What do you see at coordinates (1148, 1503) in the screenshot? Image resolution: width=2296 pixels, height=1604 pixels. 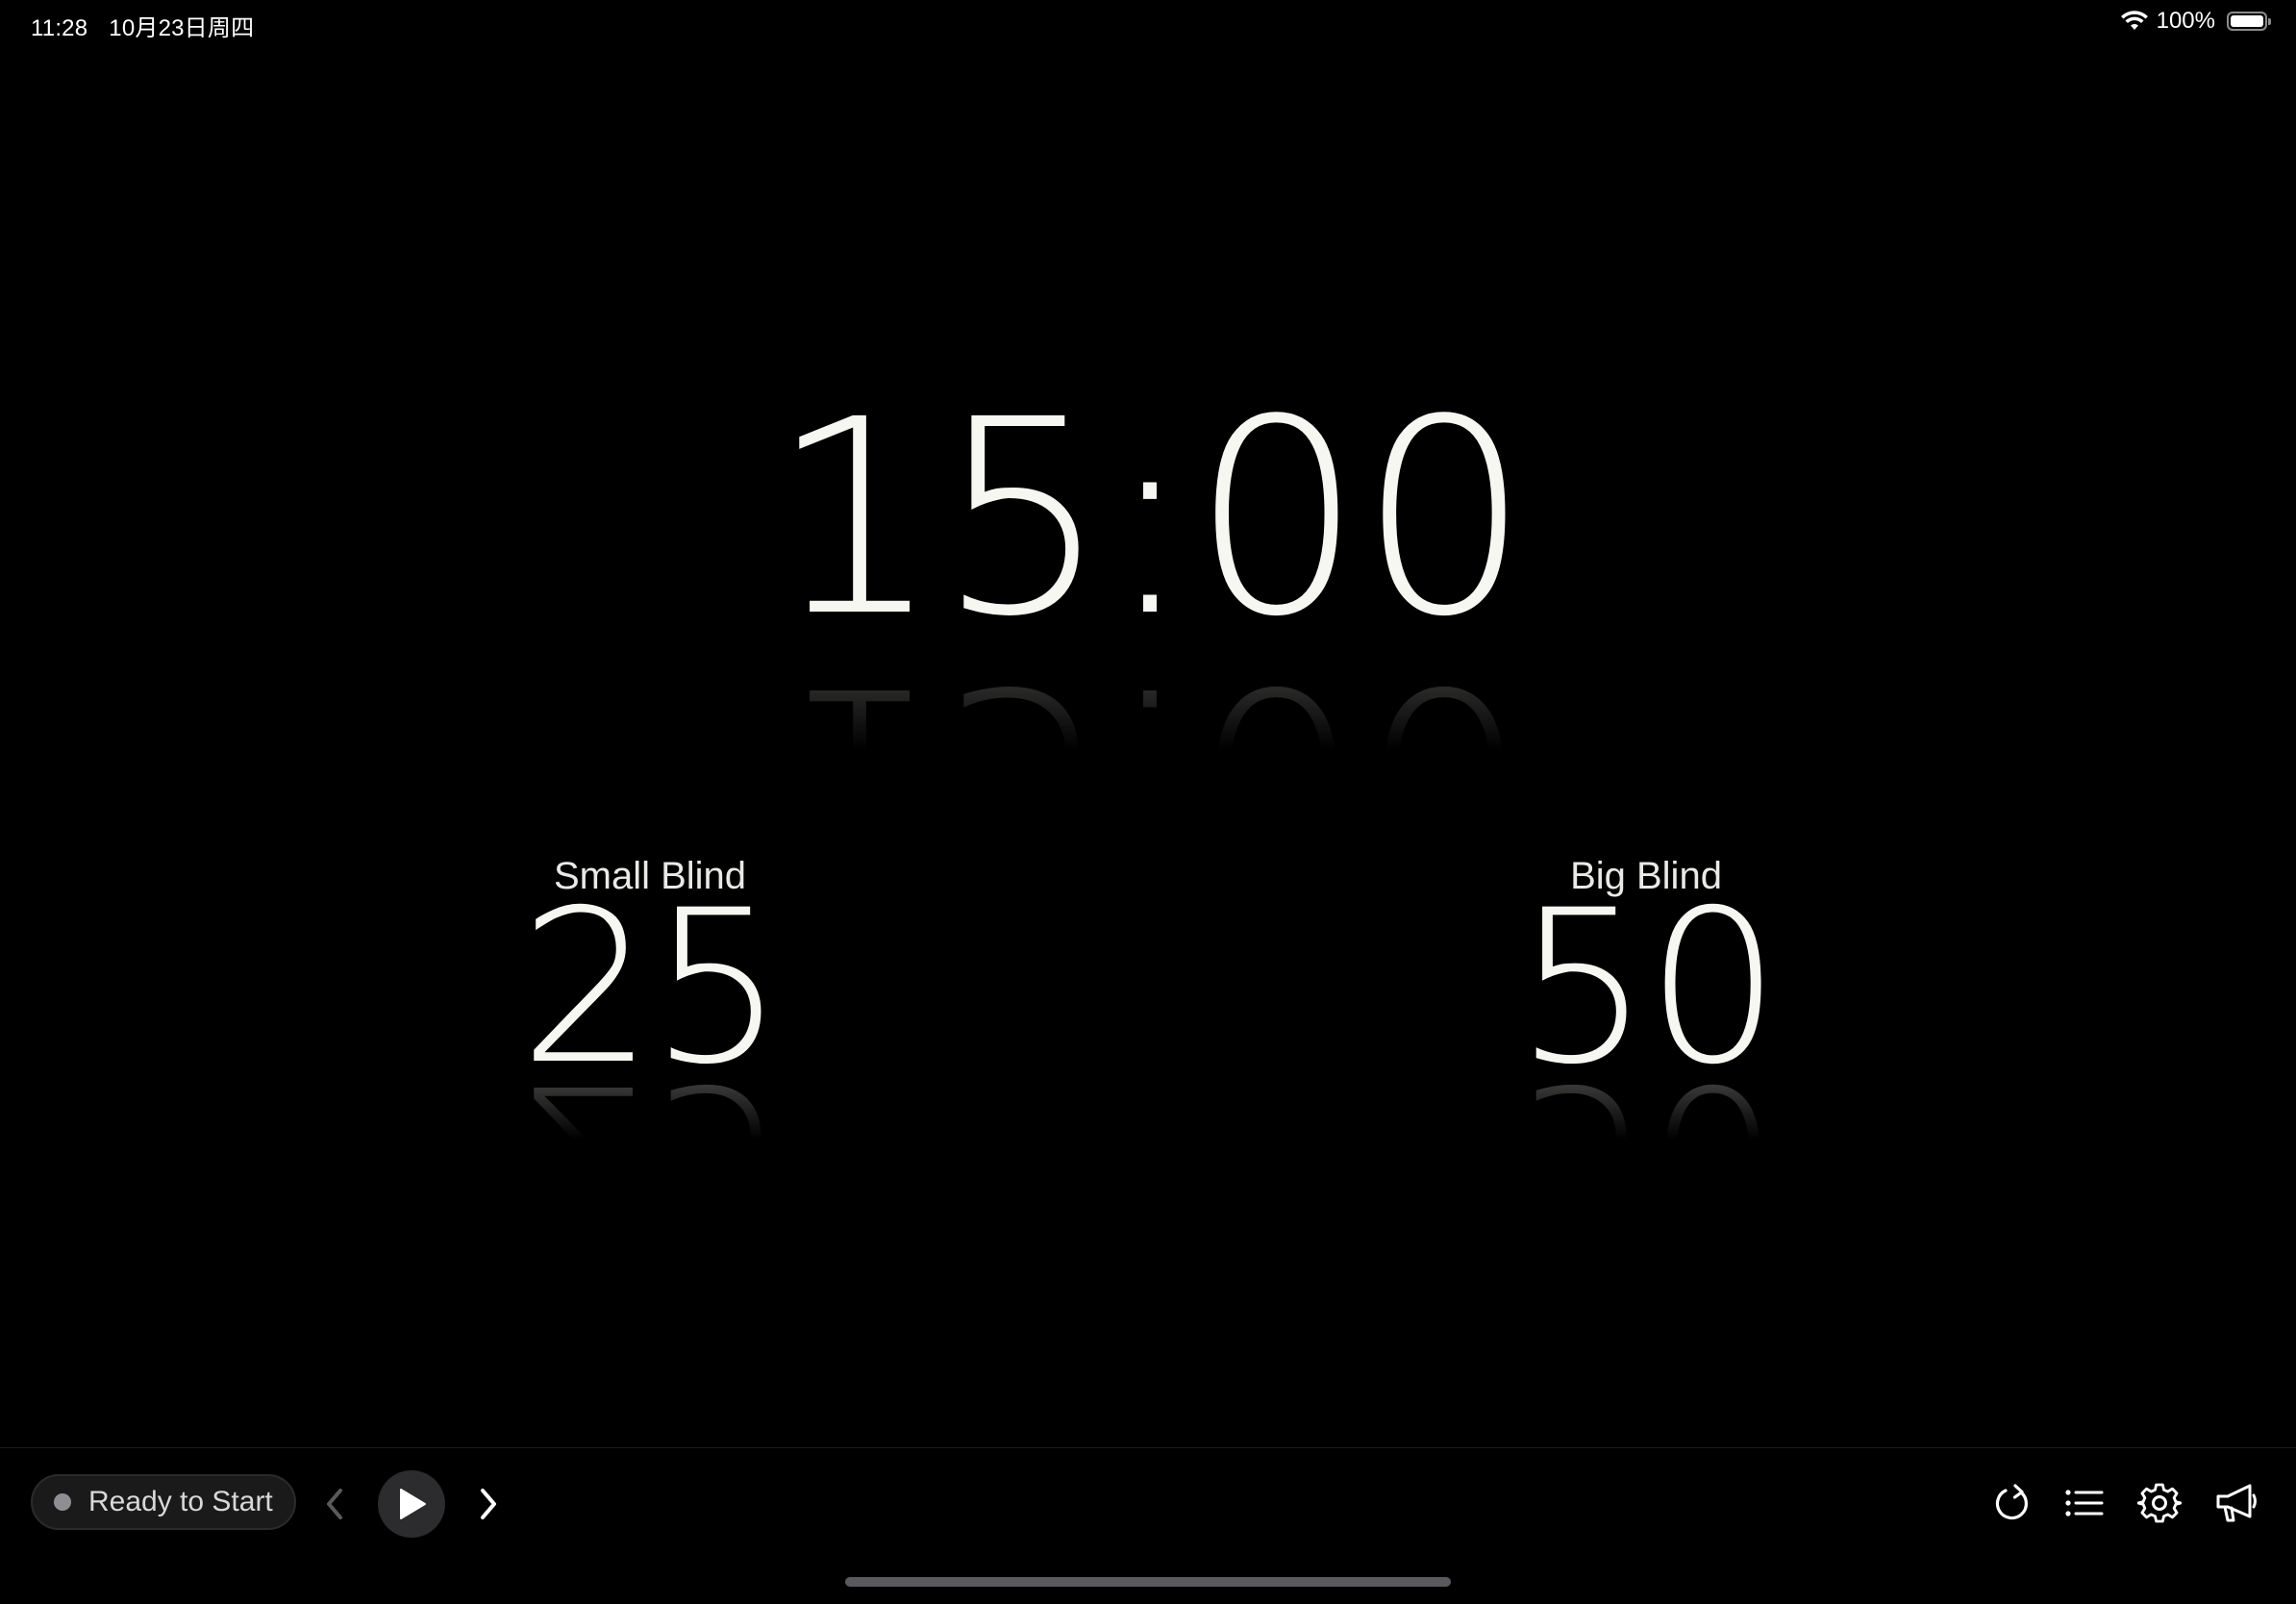 I see `bottom-toolbar: Ready to Start` at bounding box center [1148, 1503].